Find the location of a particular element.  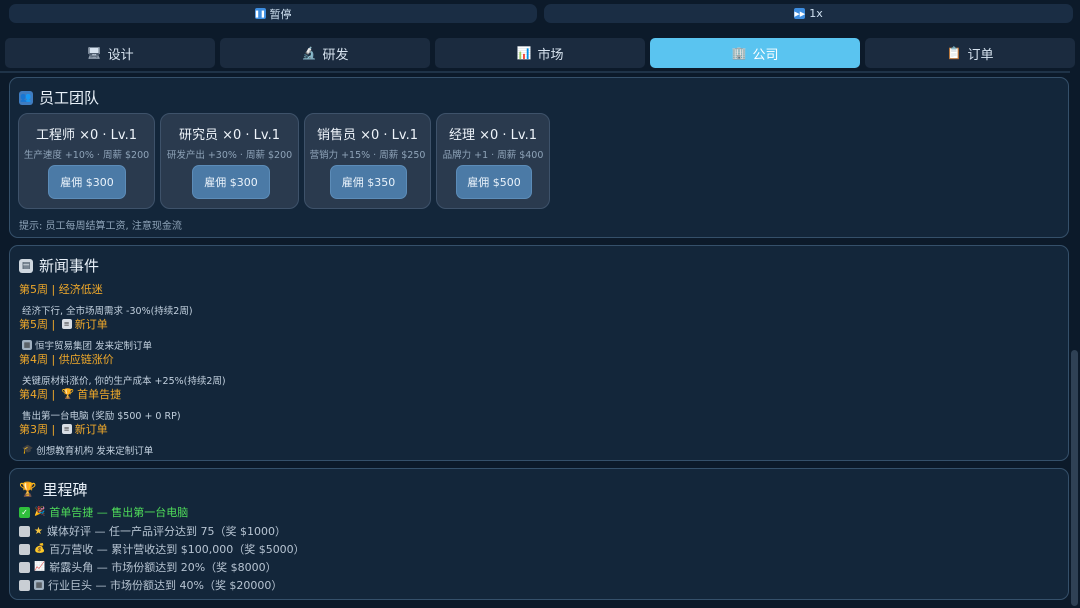

speed-label: 1x is located at coordinates (816, 13).